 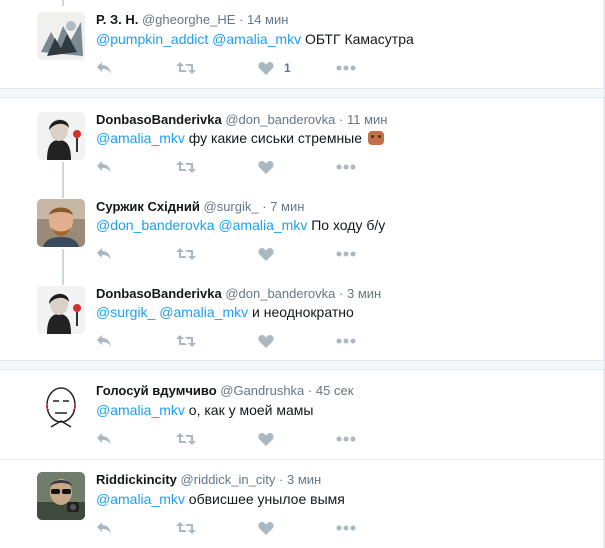 What do you see at coordinates (155, 225) in the screenshot?
I see `mention-link: @don_banderovka` at bounding box center [155, 225].